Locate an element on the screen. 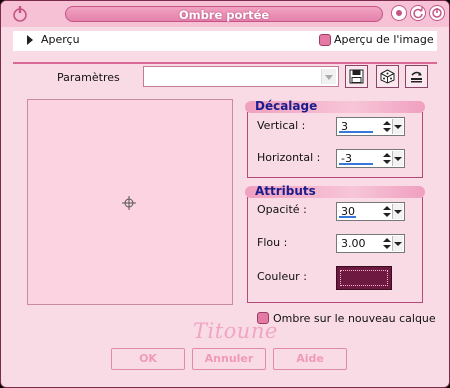 The height and width of the screenshot is (388, 450). horizontal-label: Horizontal : is located at coordinates (289, 157).